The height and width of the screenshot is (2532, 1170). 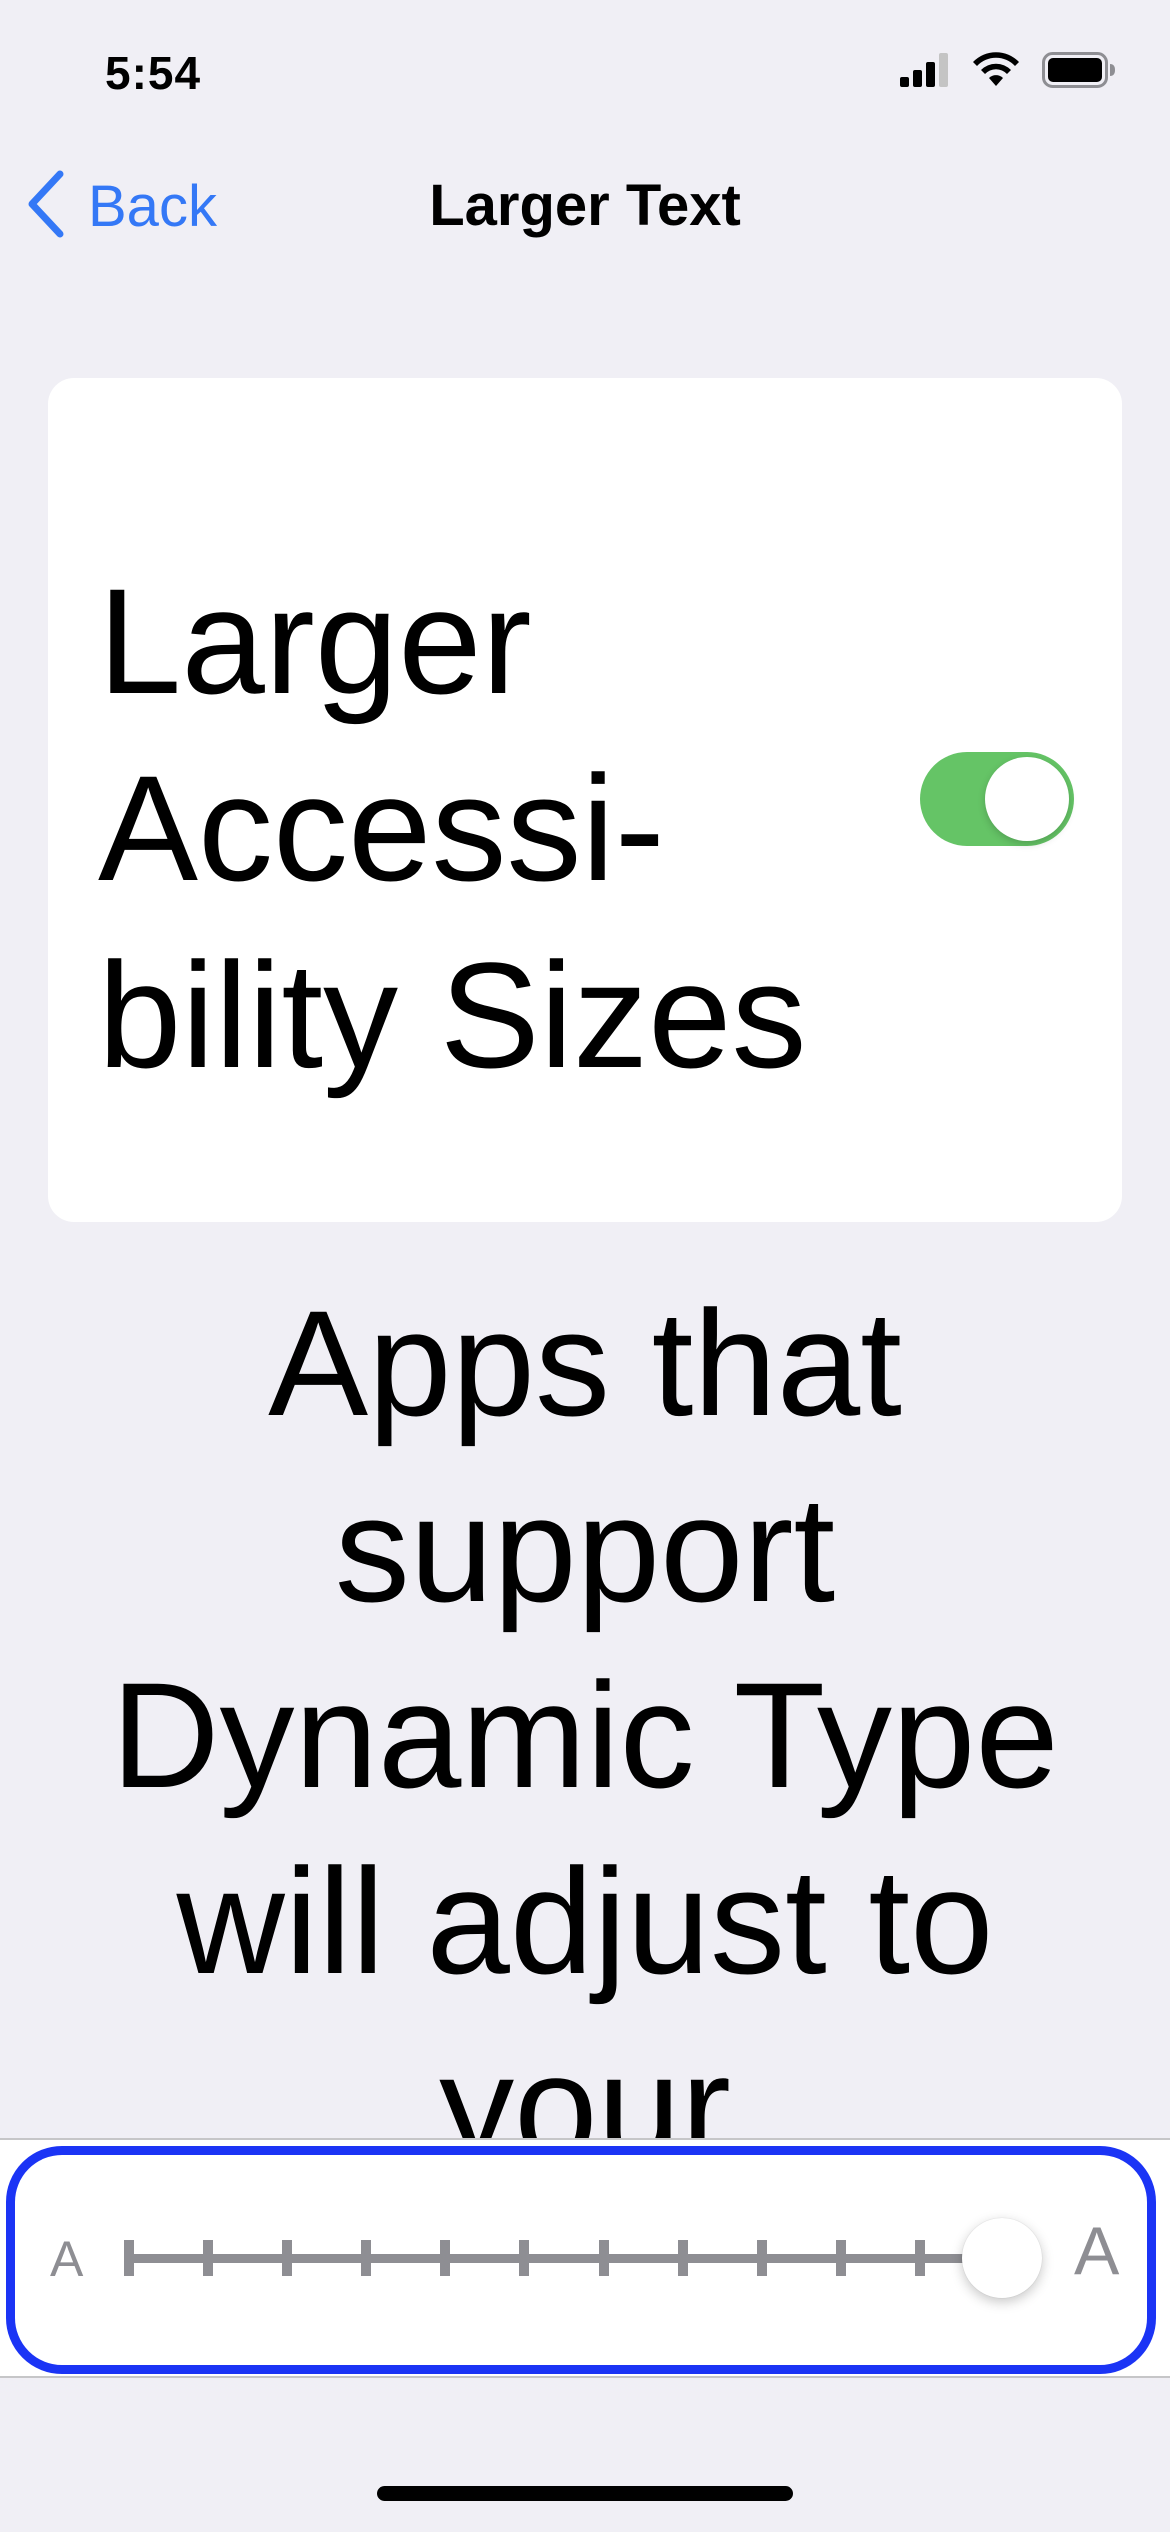 What do you see at coordinates (585, 2377) in the screenshot?
I see `divider` at bounding box center [585, 2377].